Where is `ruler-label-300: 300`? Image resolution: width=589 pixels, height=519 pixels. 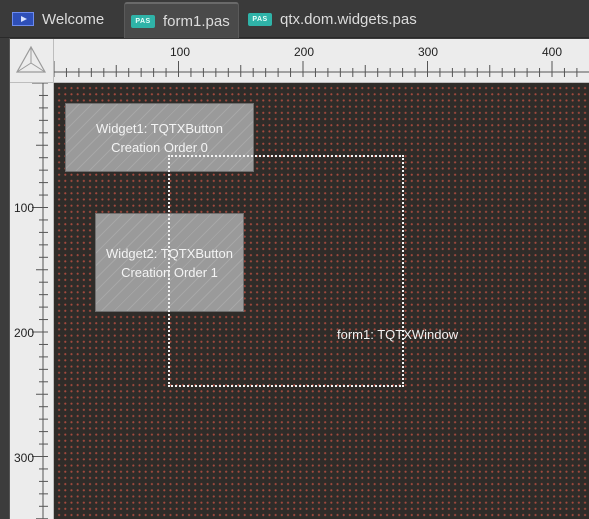
ruler-label-300: 300 is located at coordinates (428, 52).